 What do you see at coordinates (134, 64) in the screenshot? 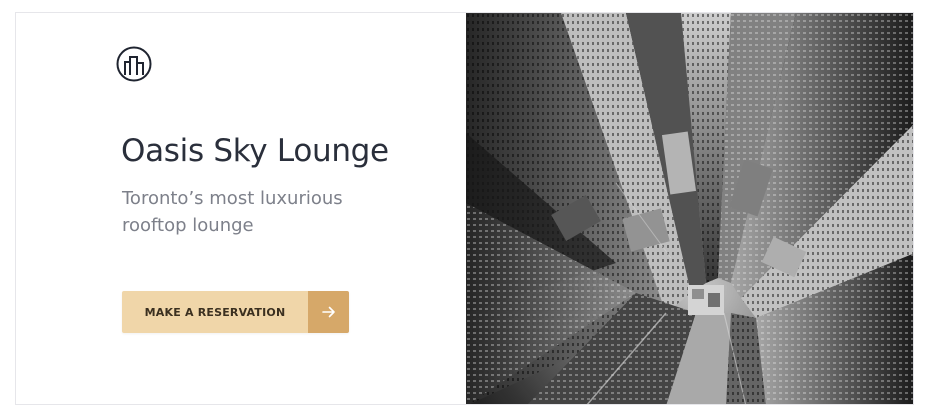
I see `city-buildings-icon` at bounding box center [134, 64].